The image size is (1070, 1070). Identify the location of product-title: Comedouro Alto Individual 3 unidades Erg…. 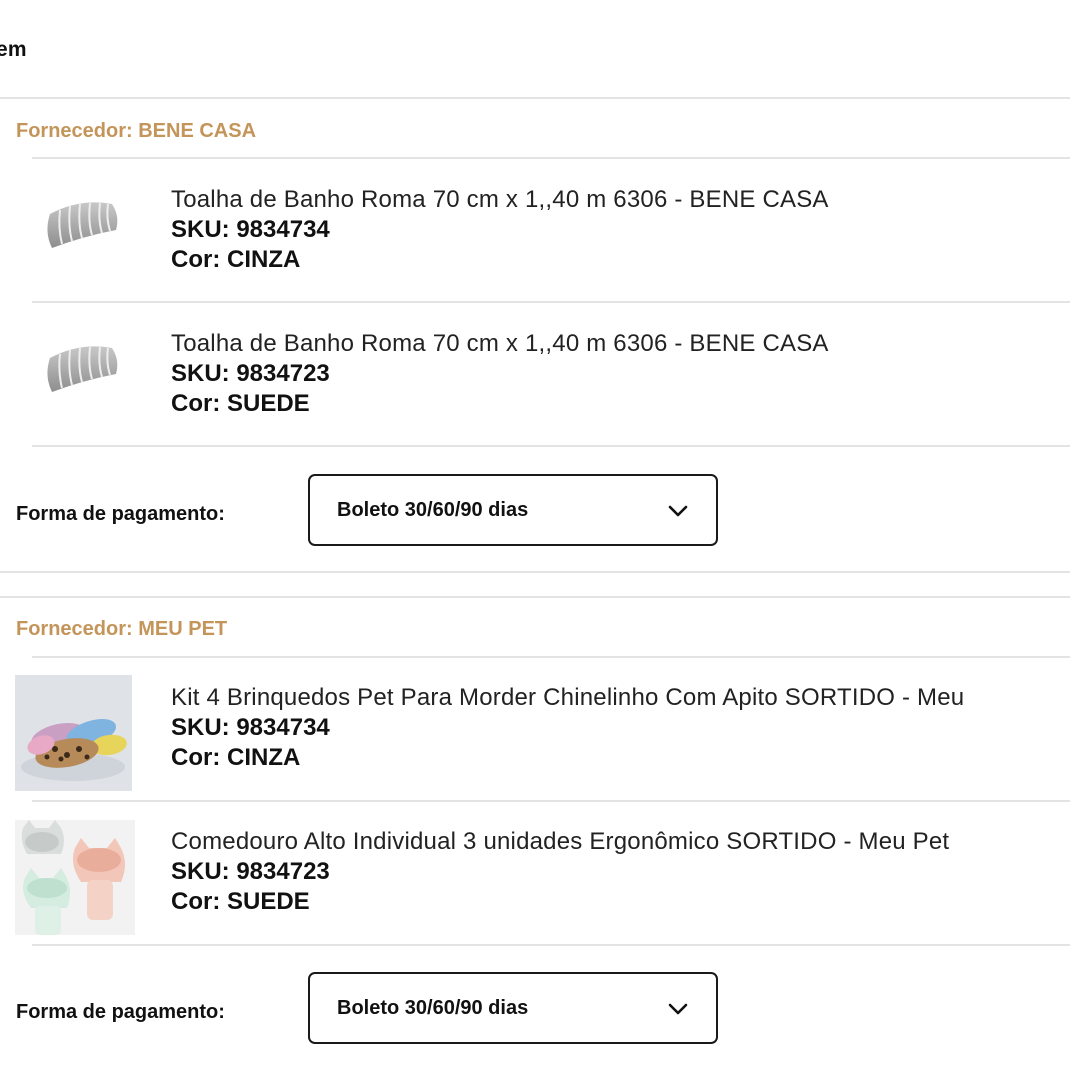
(560, 842).